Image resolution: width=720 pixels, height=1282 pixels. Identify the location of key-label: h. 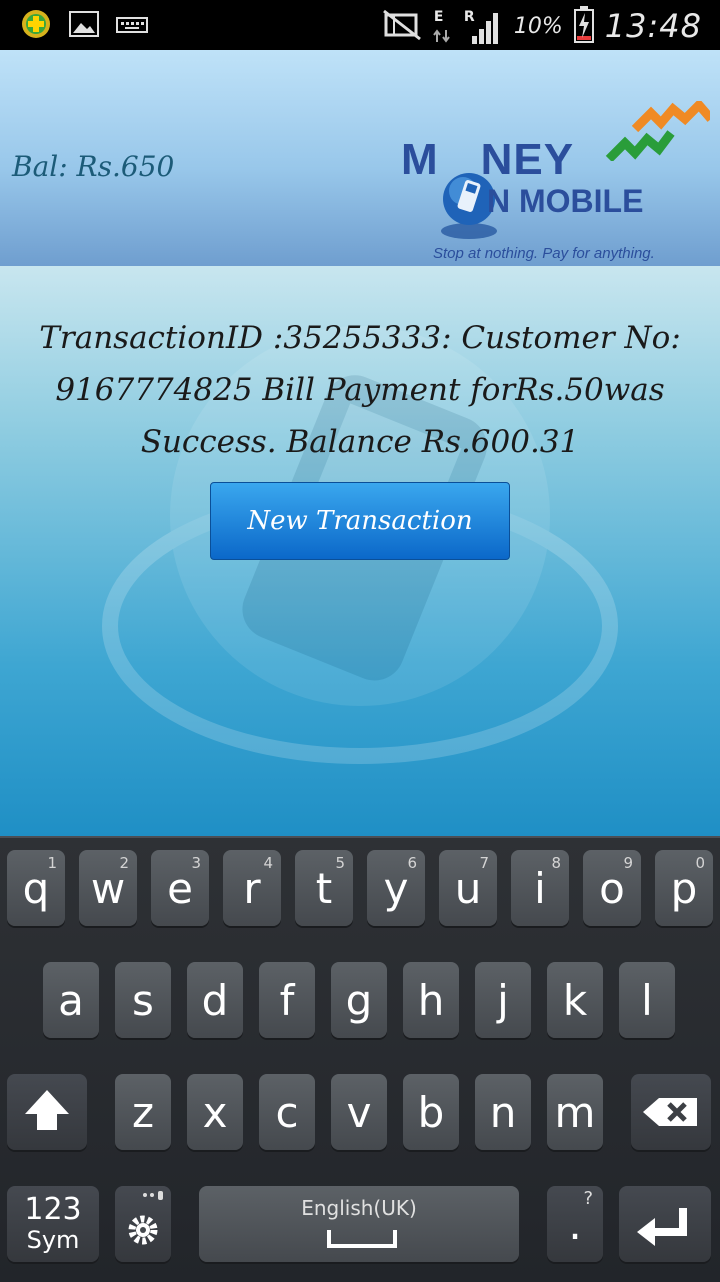
(431, 1000).